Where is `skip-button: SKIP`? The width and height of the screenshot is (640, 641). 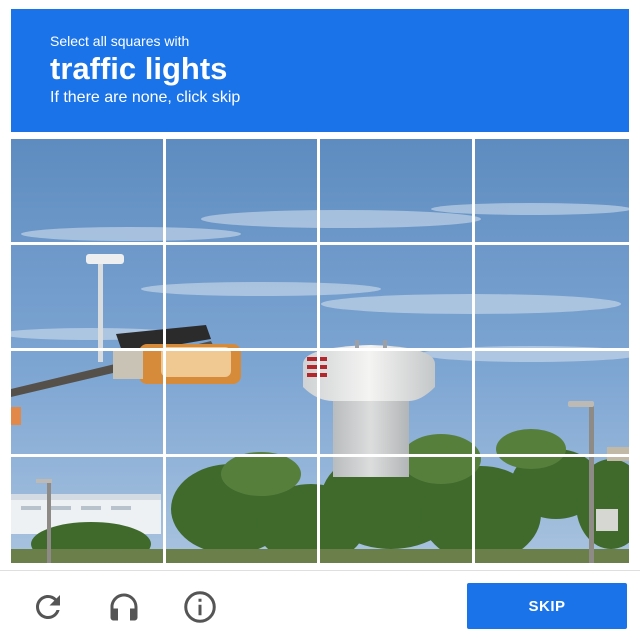 skip-button: SKIP is located at coordinates (547, 606).